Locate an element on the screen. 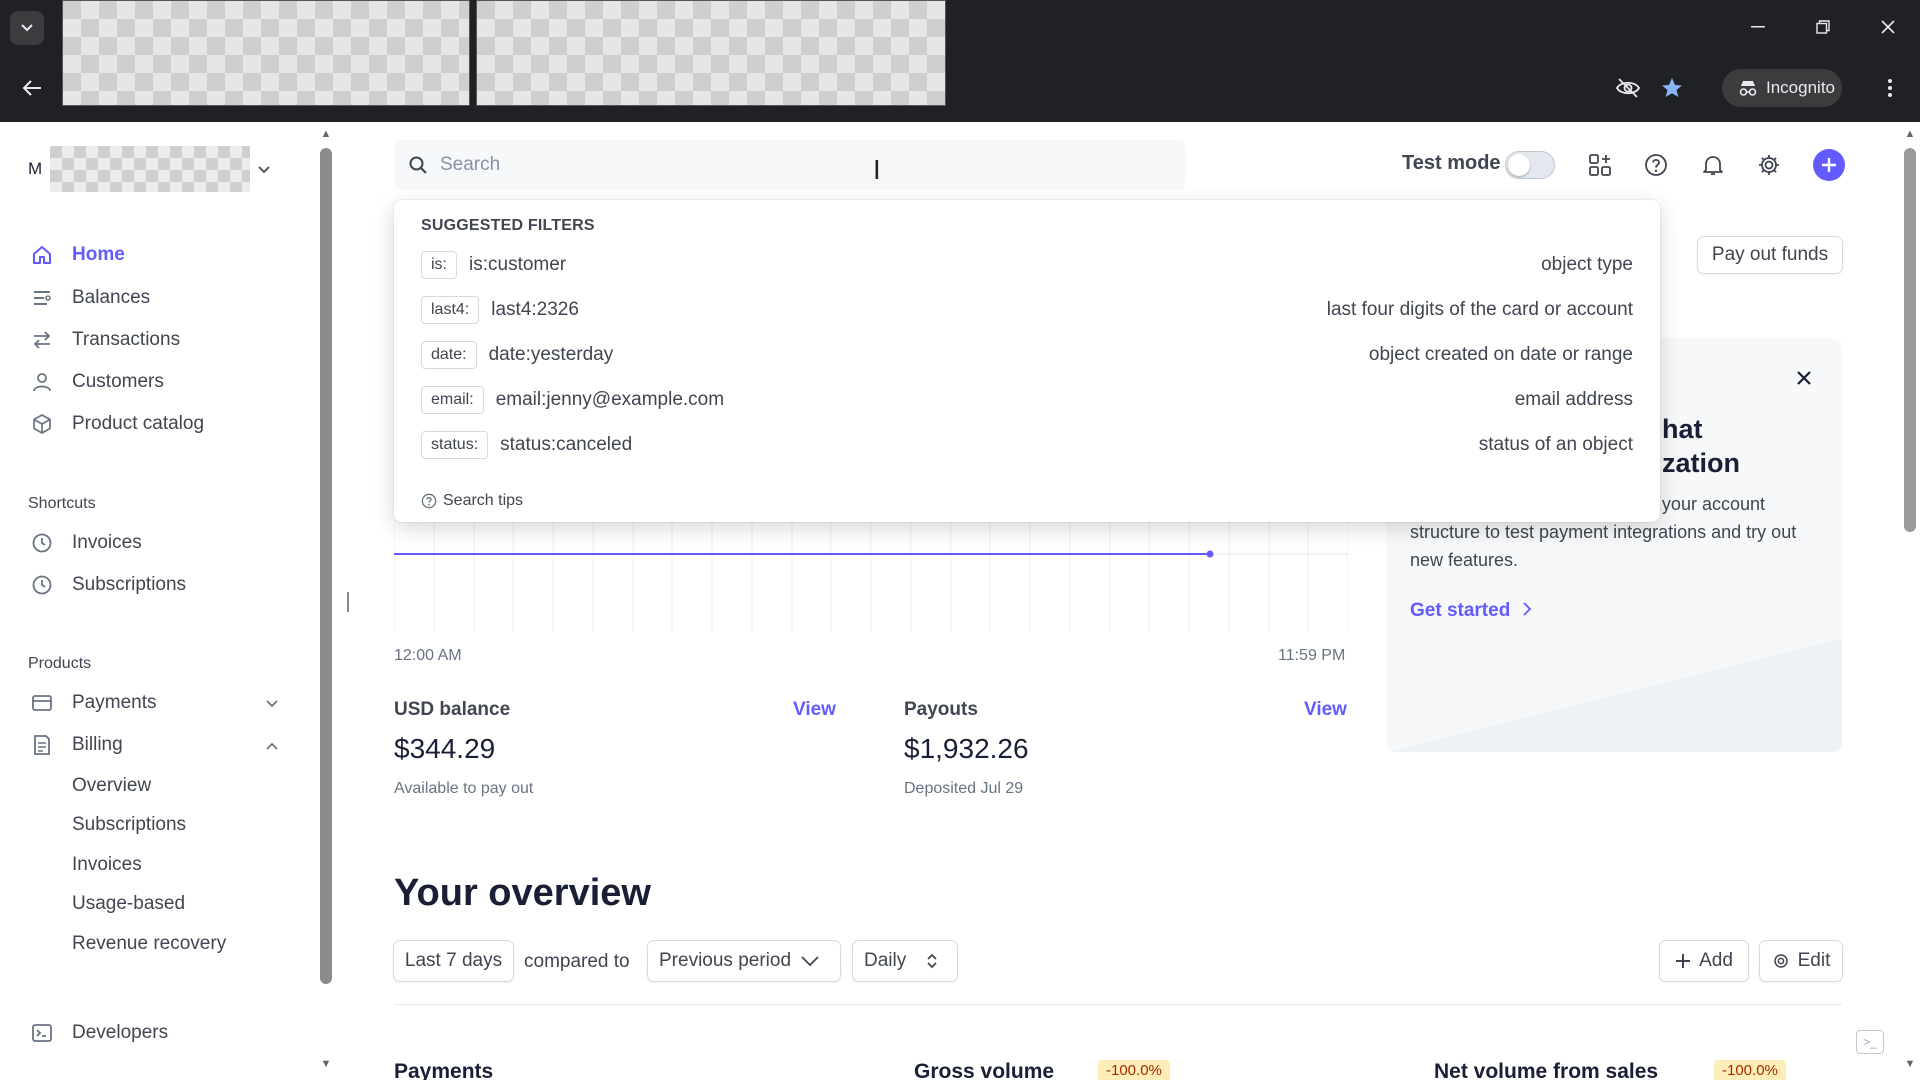 The height and width of the screenshot is (1080, 1920). gear-icon is located at coordinates (1769, 165).